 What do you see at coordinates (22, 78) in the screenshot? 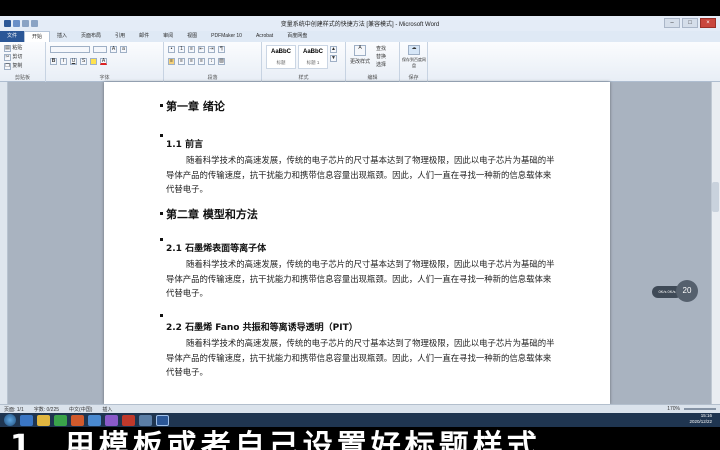
I see `clipboard-label: 剪贴板` at bounding box center [22, 78].